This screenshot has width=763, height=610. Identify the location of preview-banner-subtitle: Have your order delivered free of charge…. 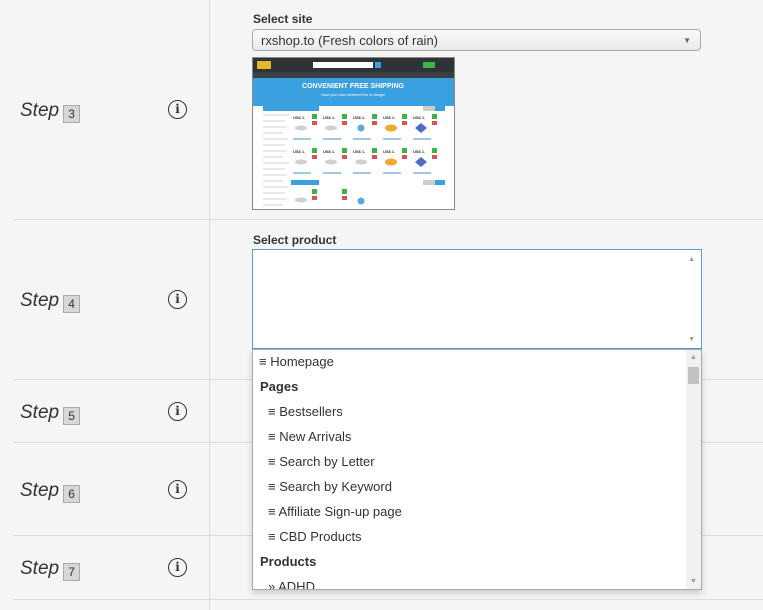
(353, 95).